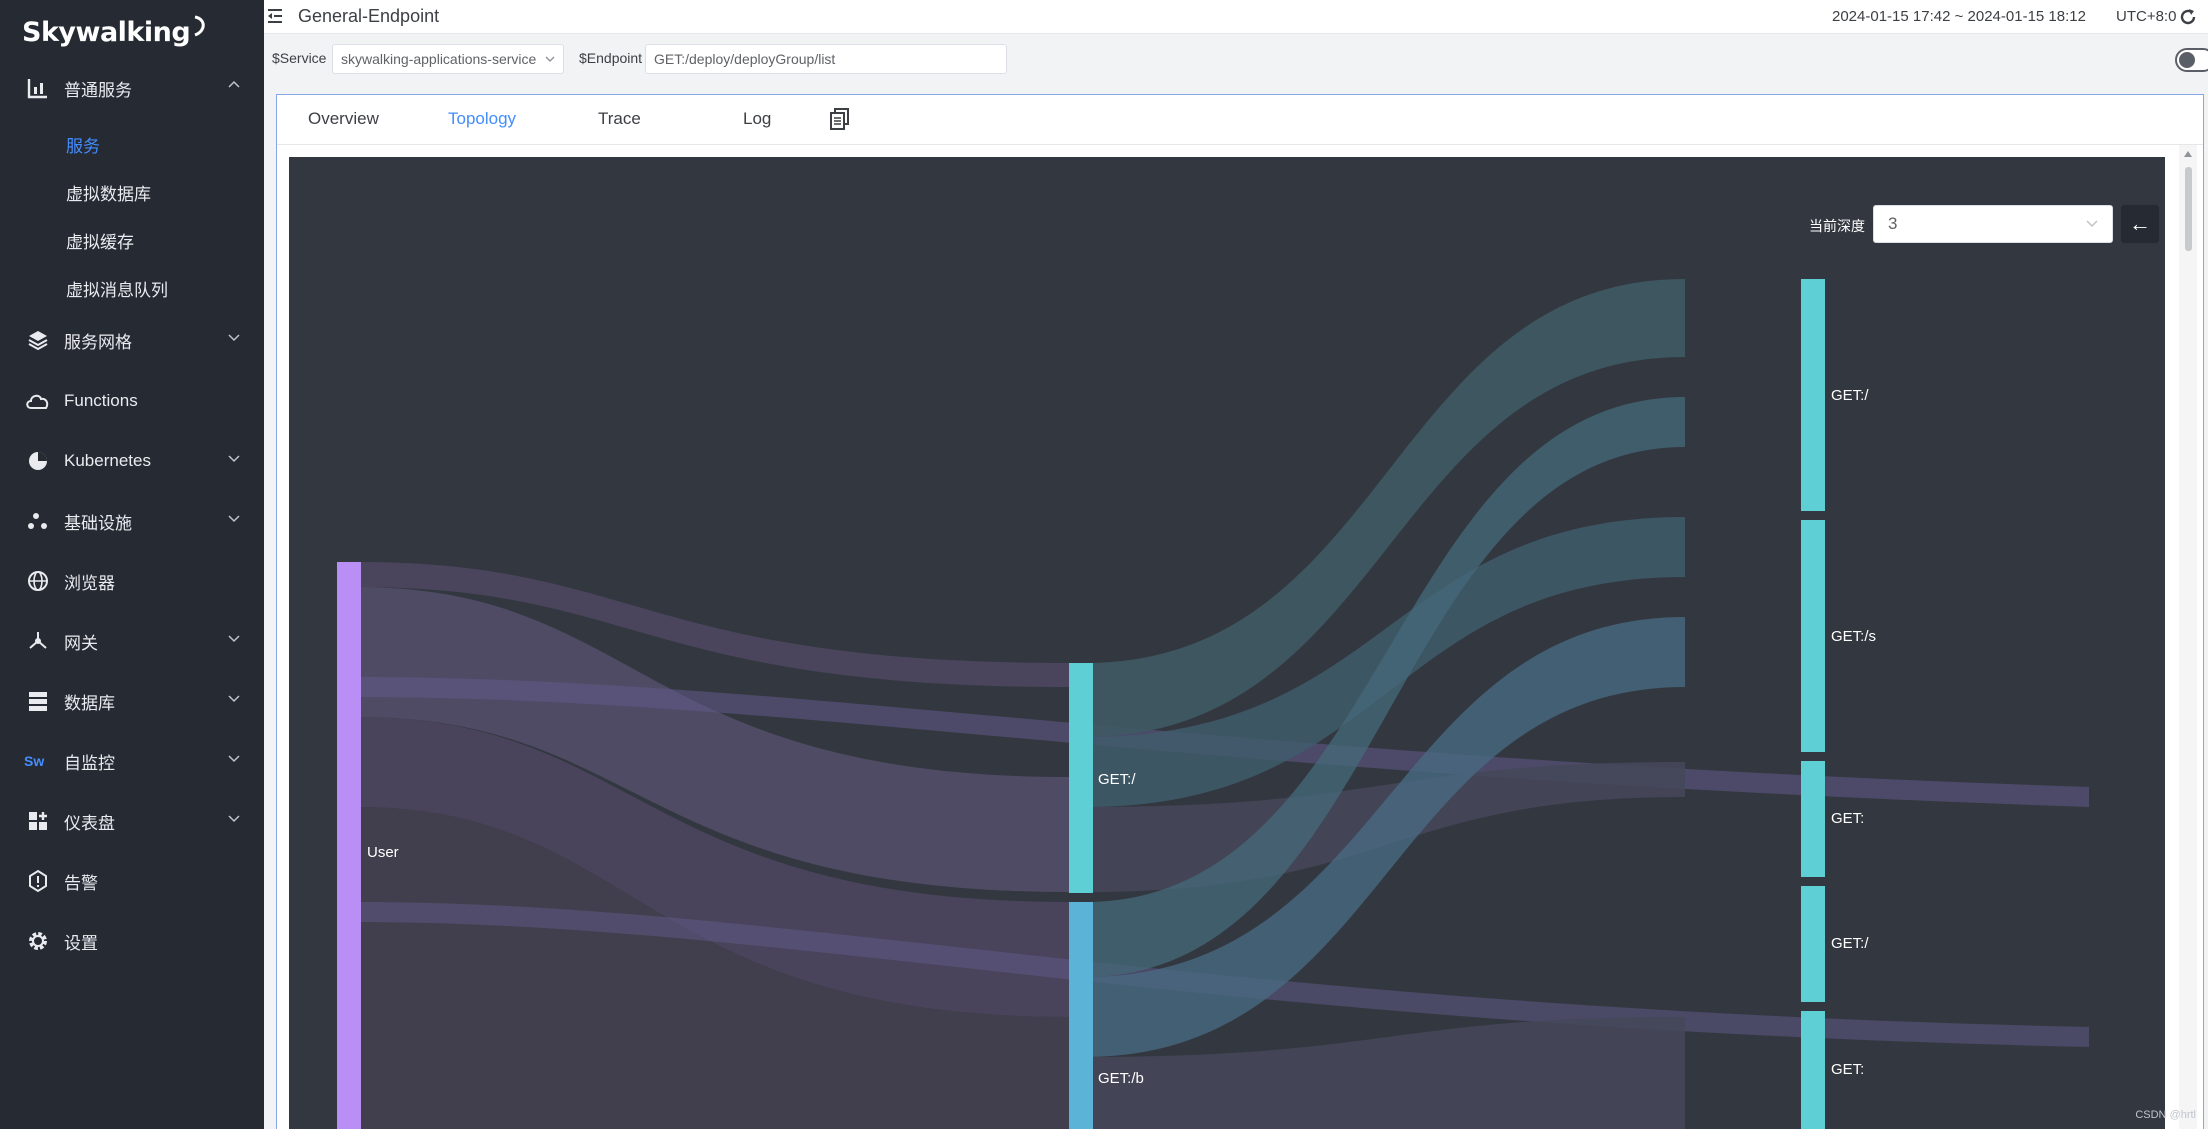 The image size is (2208, 1129). I want to click on menu-label: 普通服务, so click(98, 90).